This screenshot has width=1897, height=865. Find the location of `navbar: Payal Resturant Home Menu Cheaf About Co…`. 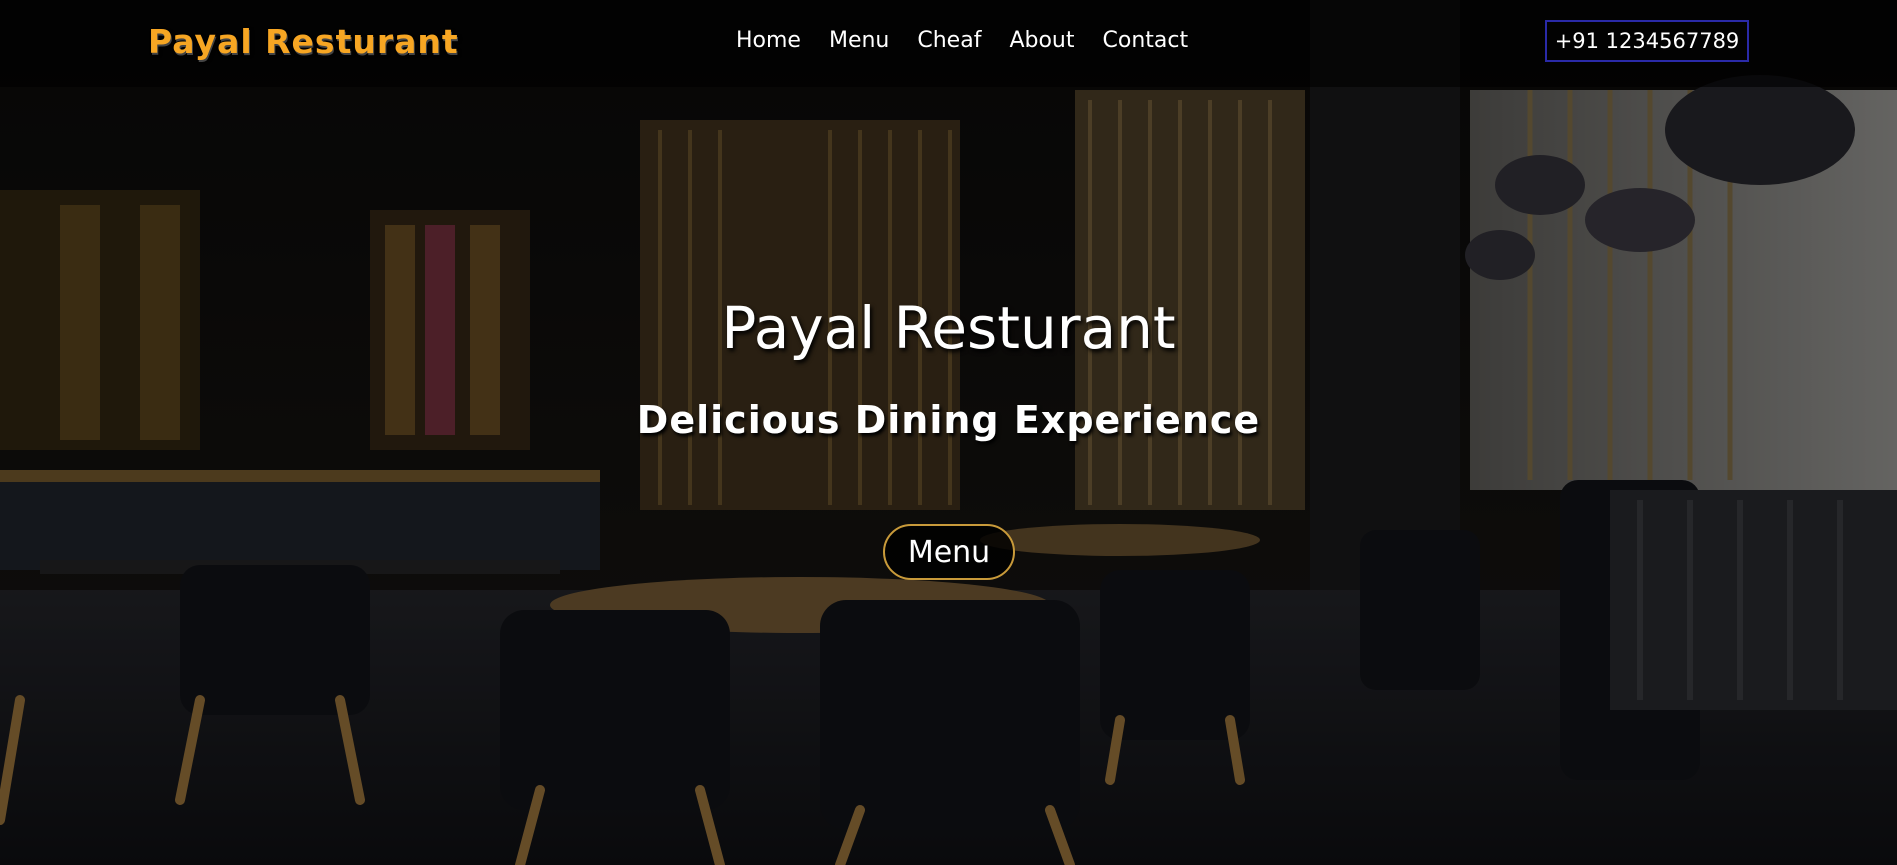

navbar: Payal Resturant Home Menu Cheaf About Co… is located at coordinates (948, 43).